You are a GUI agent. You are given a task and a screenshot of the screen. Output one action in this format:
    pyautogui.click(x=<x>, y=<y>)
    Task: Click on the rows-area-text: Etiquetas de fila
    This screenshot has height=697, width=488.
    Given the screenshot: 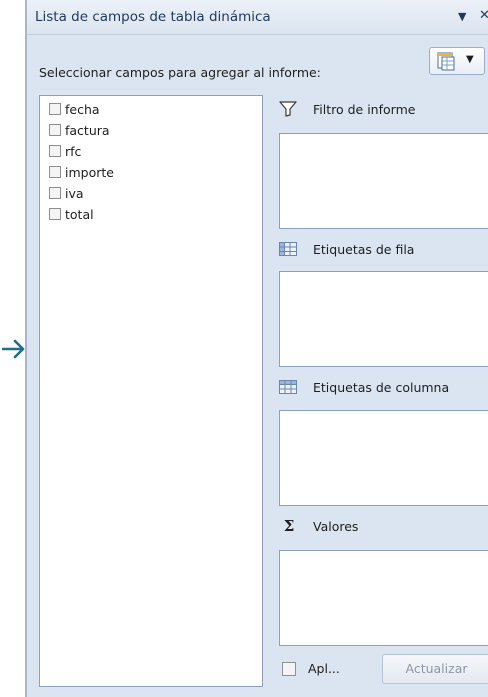 What is the action you would take?
    pyautogui.click(x=364, y=249)
    